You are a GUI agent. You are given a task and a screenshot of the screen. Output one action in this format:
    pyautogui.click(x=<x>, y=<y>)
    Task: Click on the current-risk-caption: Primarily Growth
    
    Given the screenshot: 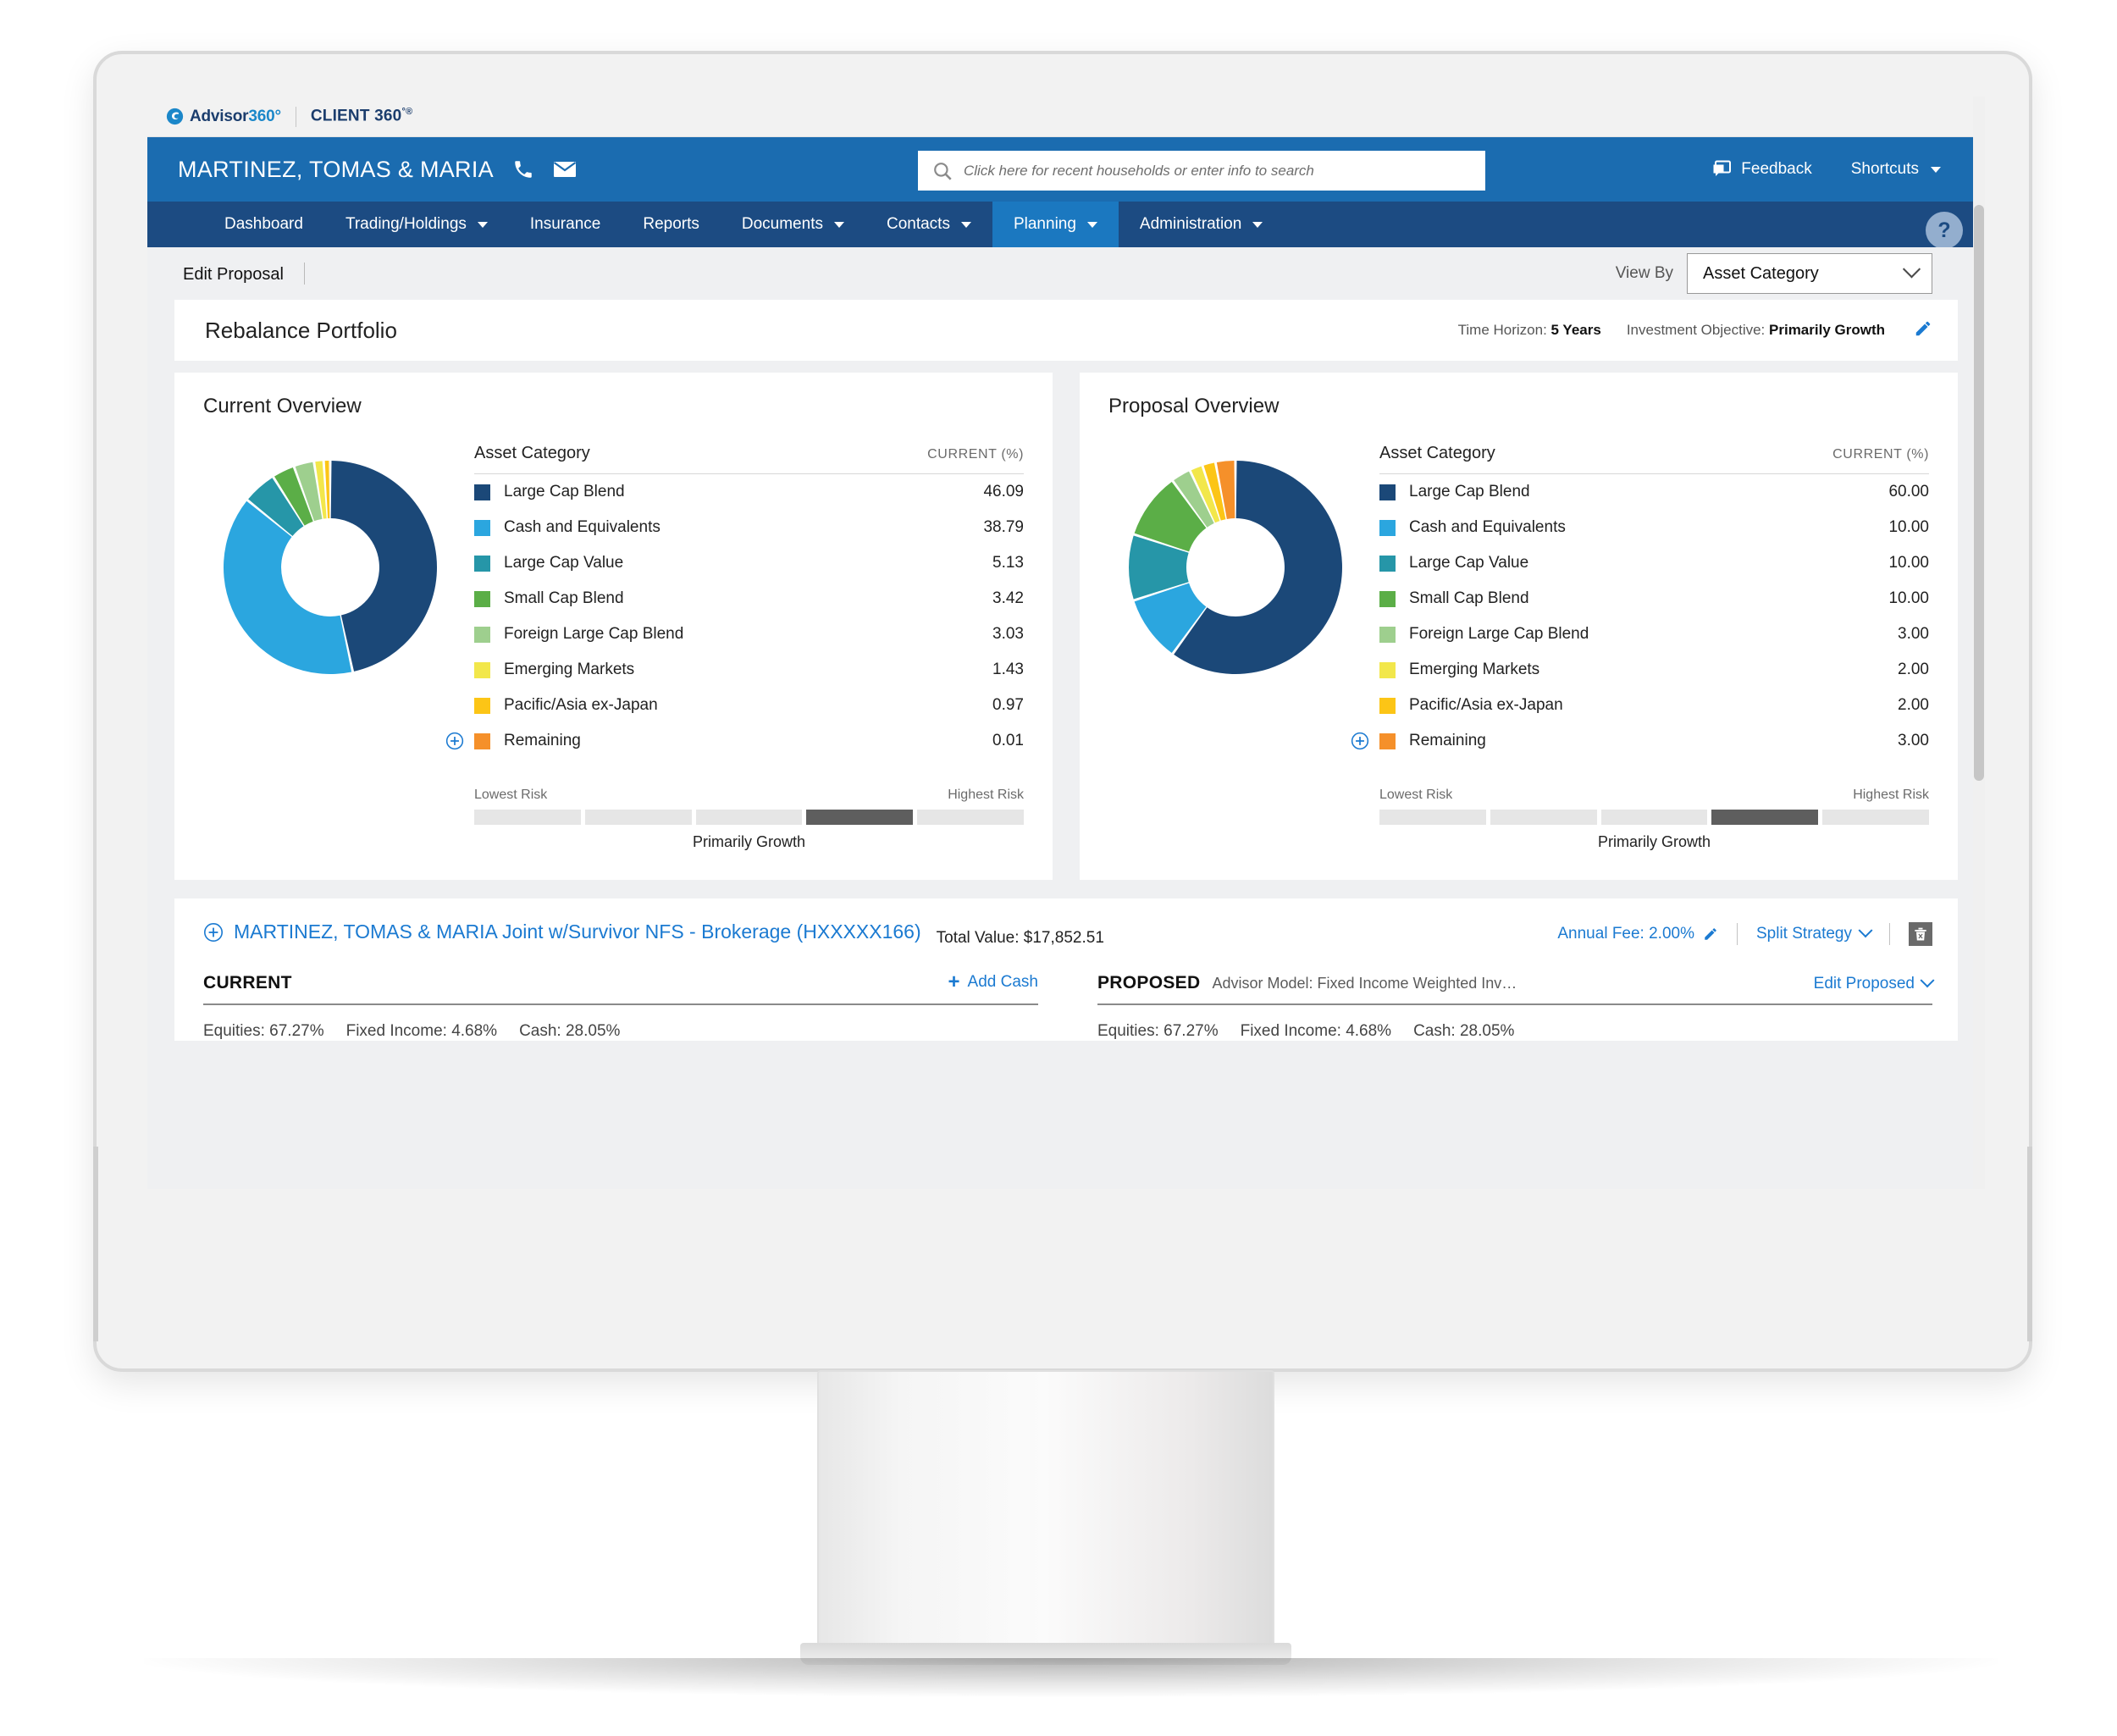 What is the action you would take?
    pyautogui.click(x=748, y=841)
    